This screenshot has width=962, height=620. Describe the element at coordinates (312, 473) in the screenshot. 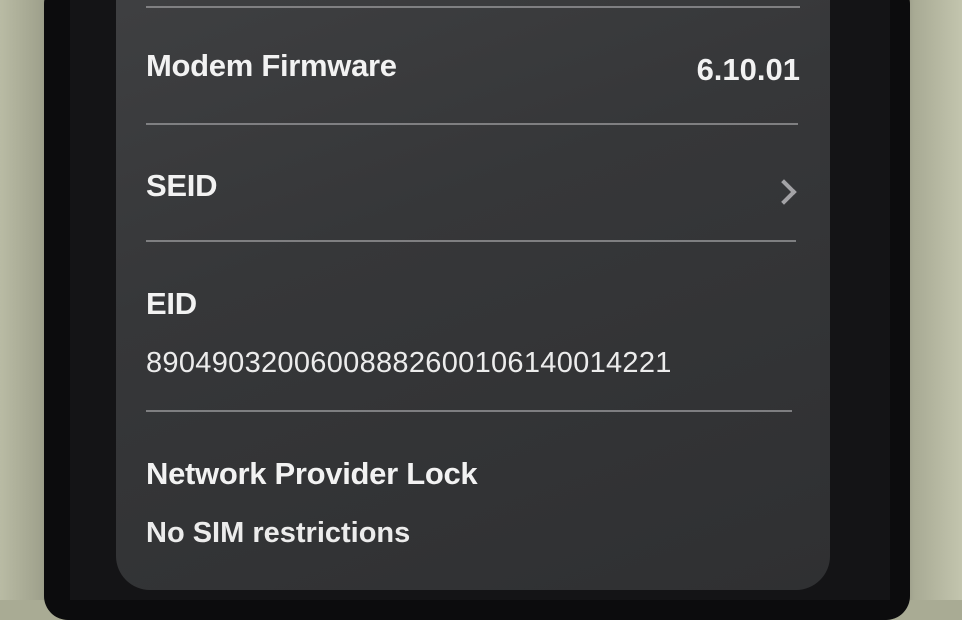

I see `network-provider-lock-label: Network Provider Lock` at that location.